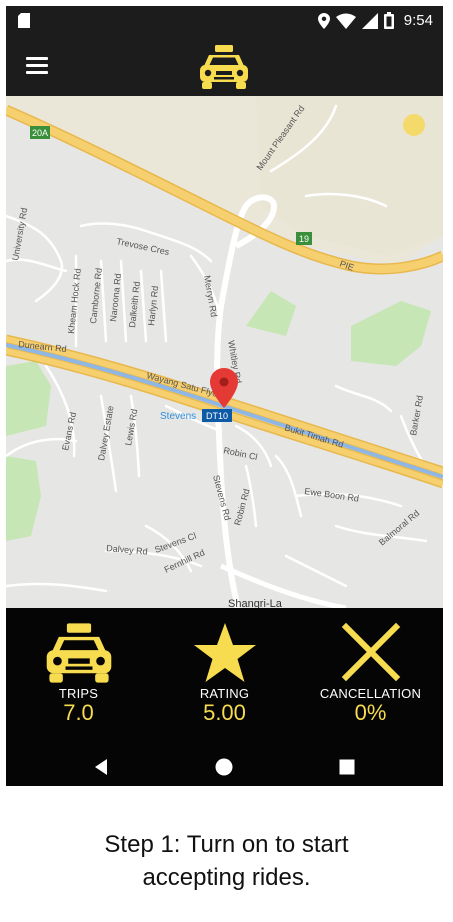  What do you see at coordinates (40, 133) in the screenshot?
I see `road-label: 20A` at bounding box center [40, 133].